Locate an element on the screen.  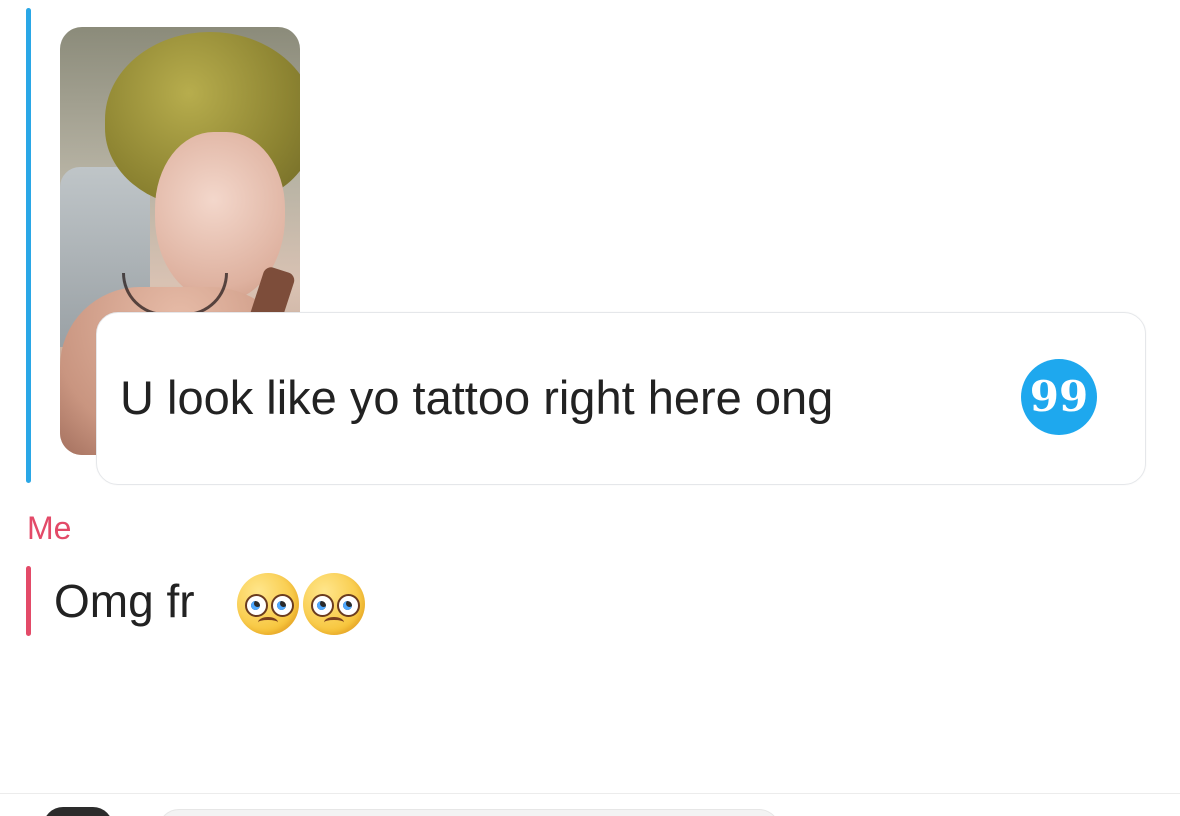
camera-button is located at coordinates (78, 811).